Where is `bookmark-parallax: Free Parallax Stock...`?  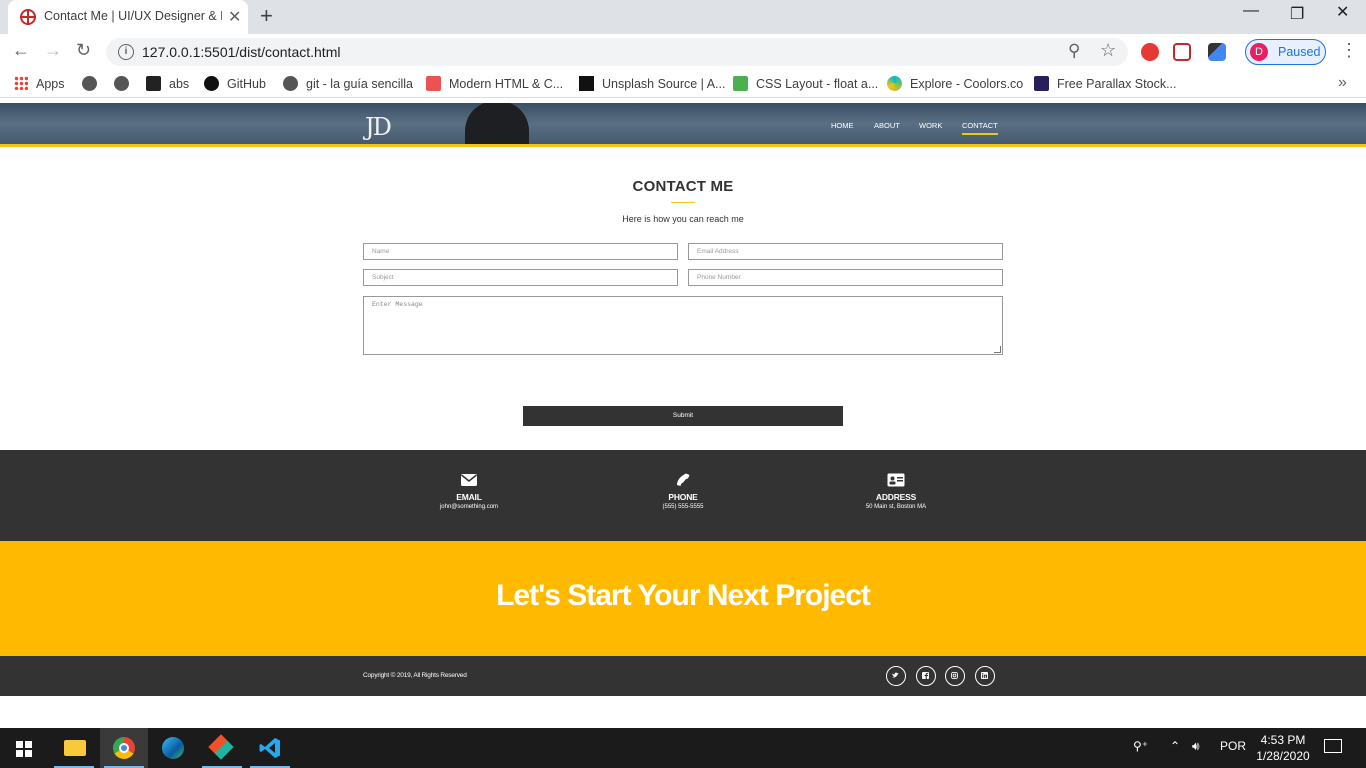 bookmark-parallax: Free Parallax Stock... is located at coordinates (1105, 83).